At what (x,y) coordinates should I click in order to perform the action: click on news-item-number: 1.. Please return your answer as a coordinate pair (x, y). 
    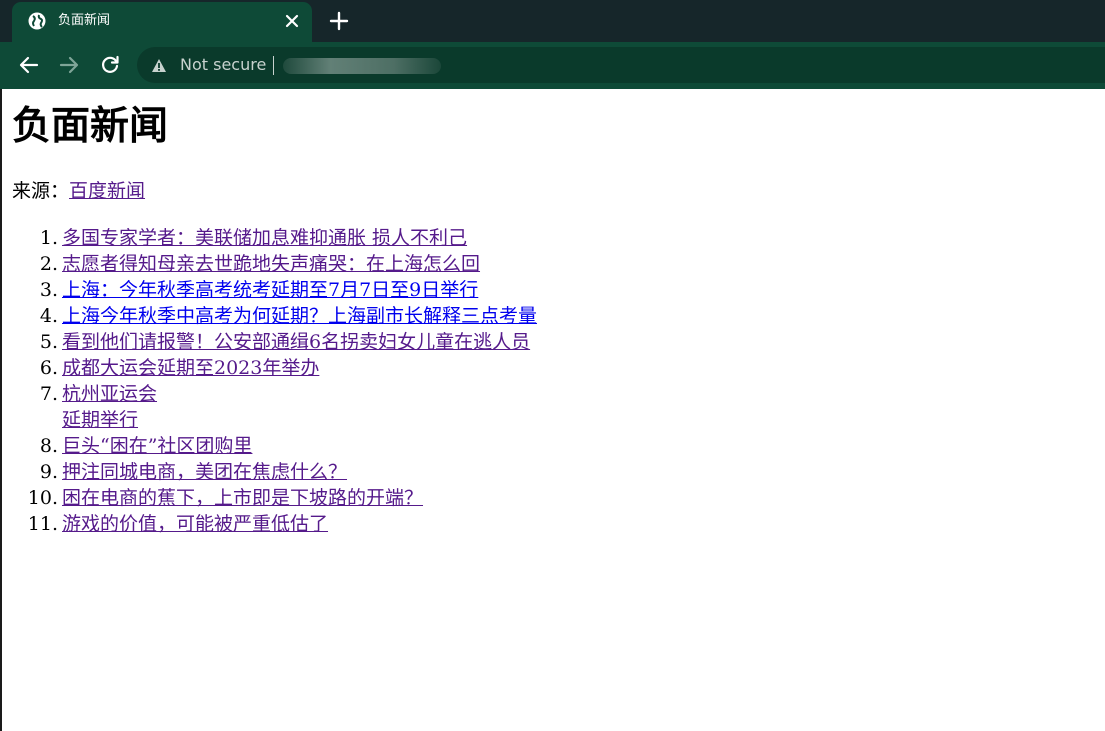
    Looking at the image, I should click on (48, 238).